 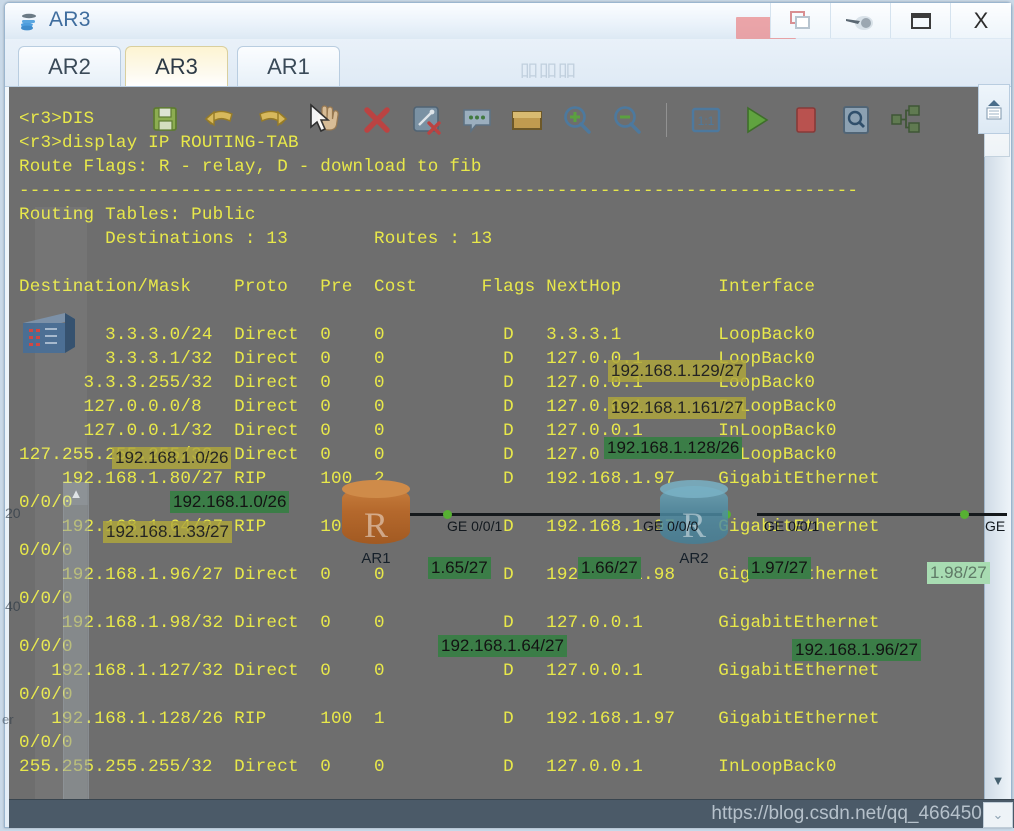 What do you see at coordinates (245, 120) in the screenshot?
I see `ensp-toolbar-left-group` at bounding box center [245, 120].